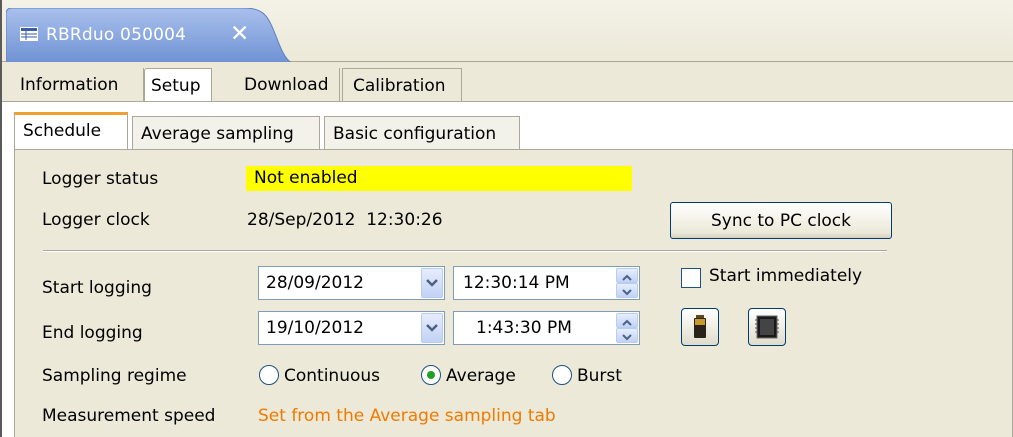 This screenshot has width=1013, height=437. Describe the element at coordinates (786, 276) in the screenshot. I see `start-immediately-label: Start immediately` at that location.